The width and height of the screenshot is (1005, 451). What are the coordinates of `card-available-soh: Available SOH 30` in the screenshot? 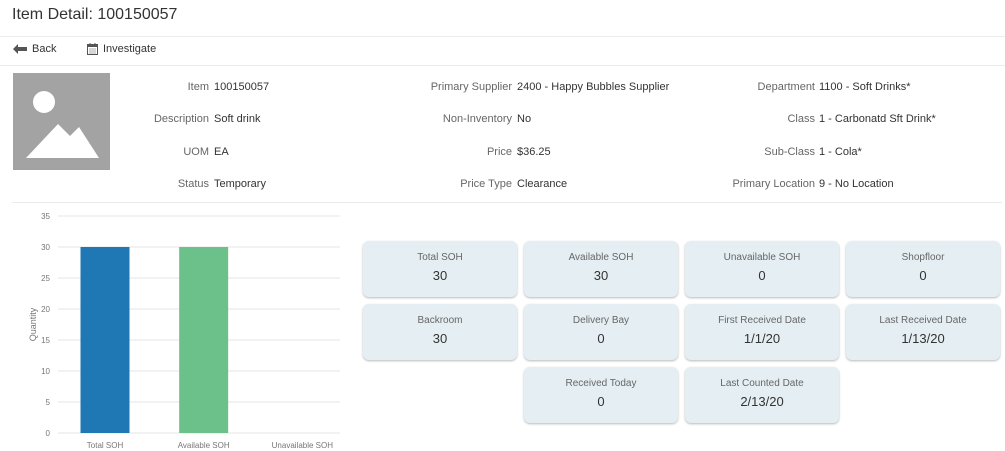 It's located at (601, 269).